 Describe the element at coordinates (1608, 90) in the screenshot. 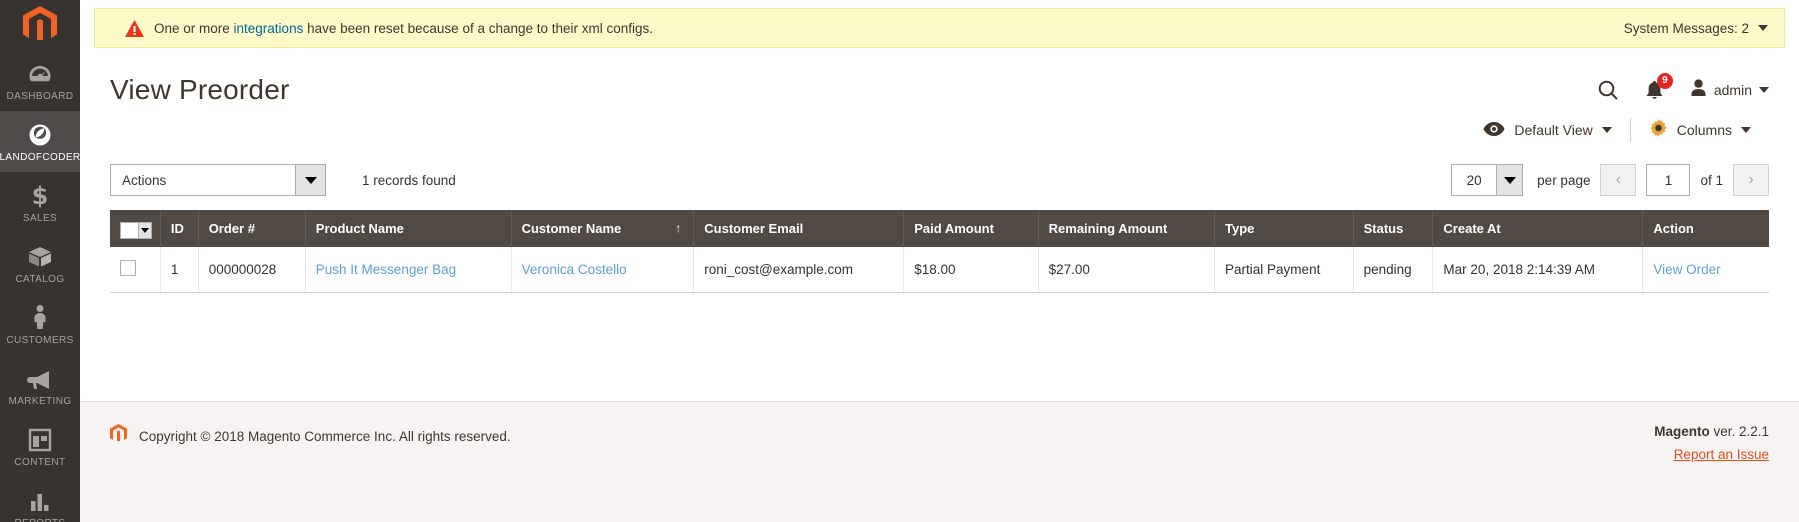

I see `search-icon` at that location.